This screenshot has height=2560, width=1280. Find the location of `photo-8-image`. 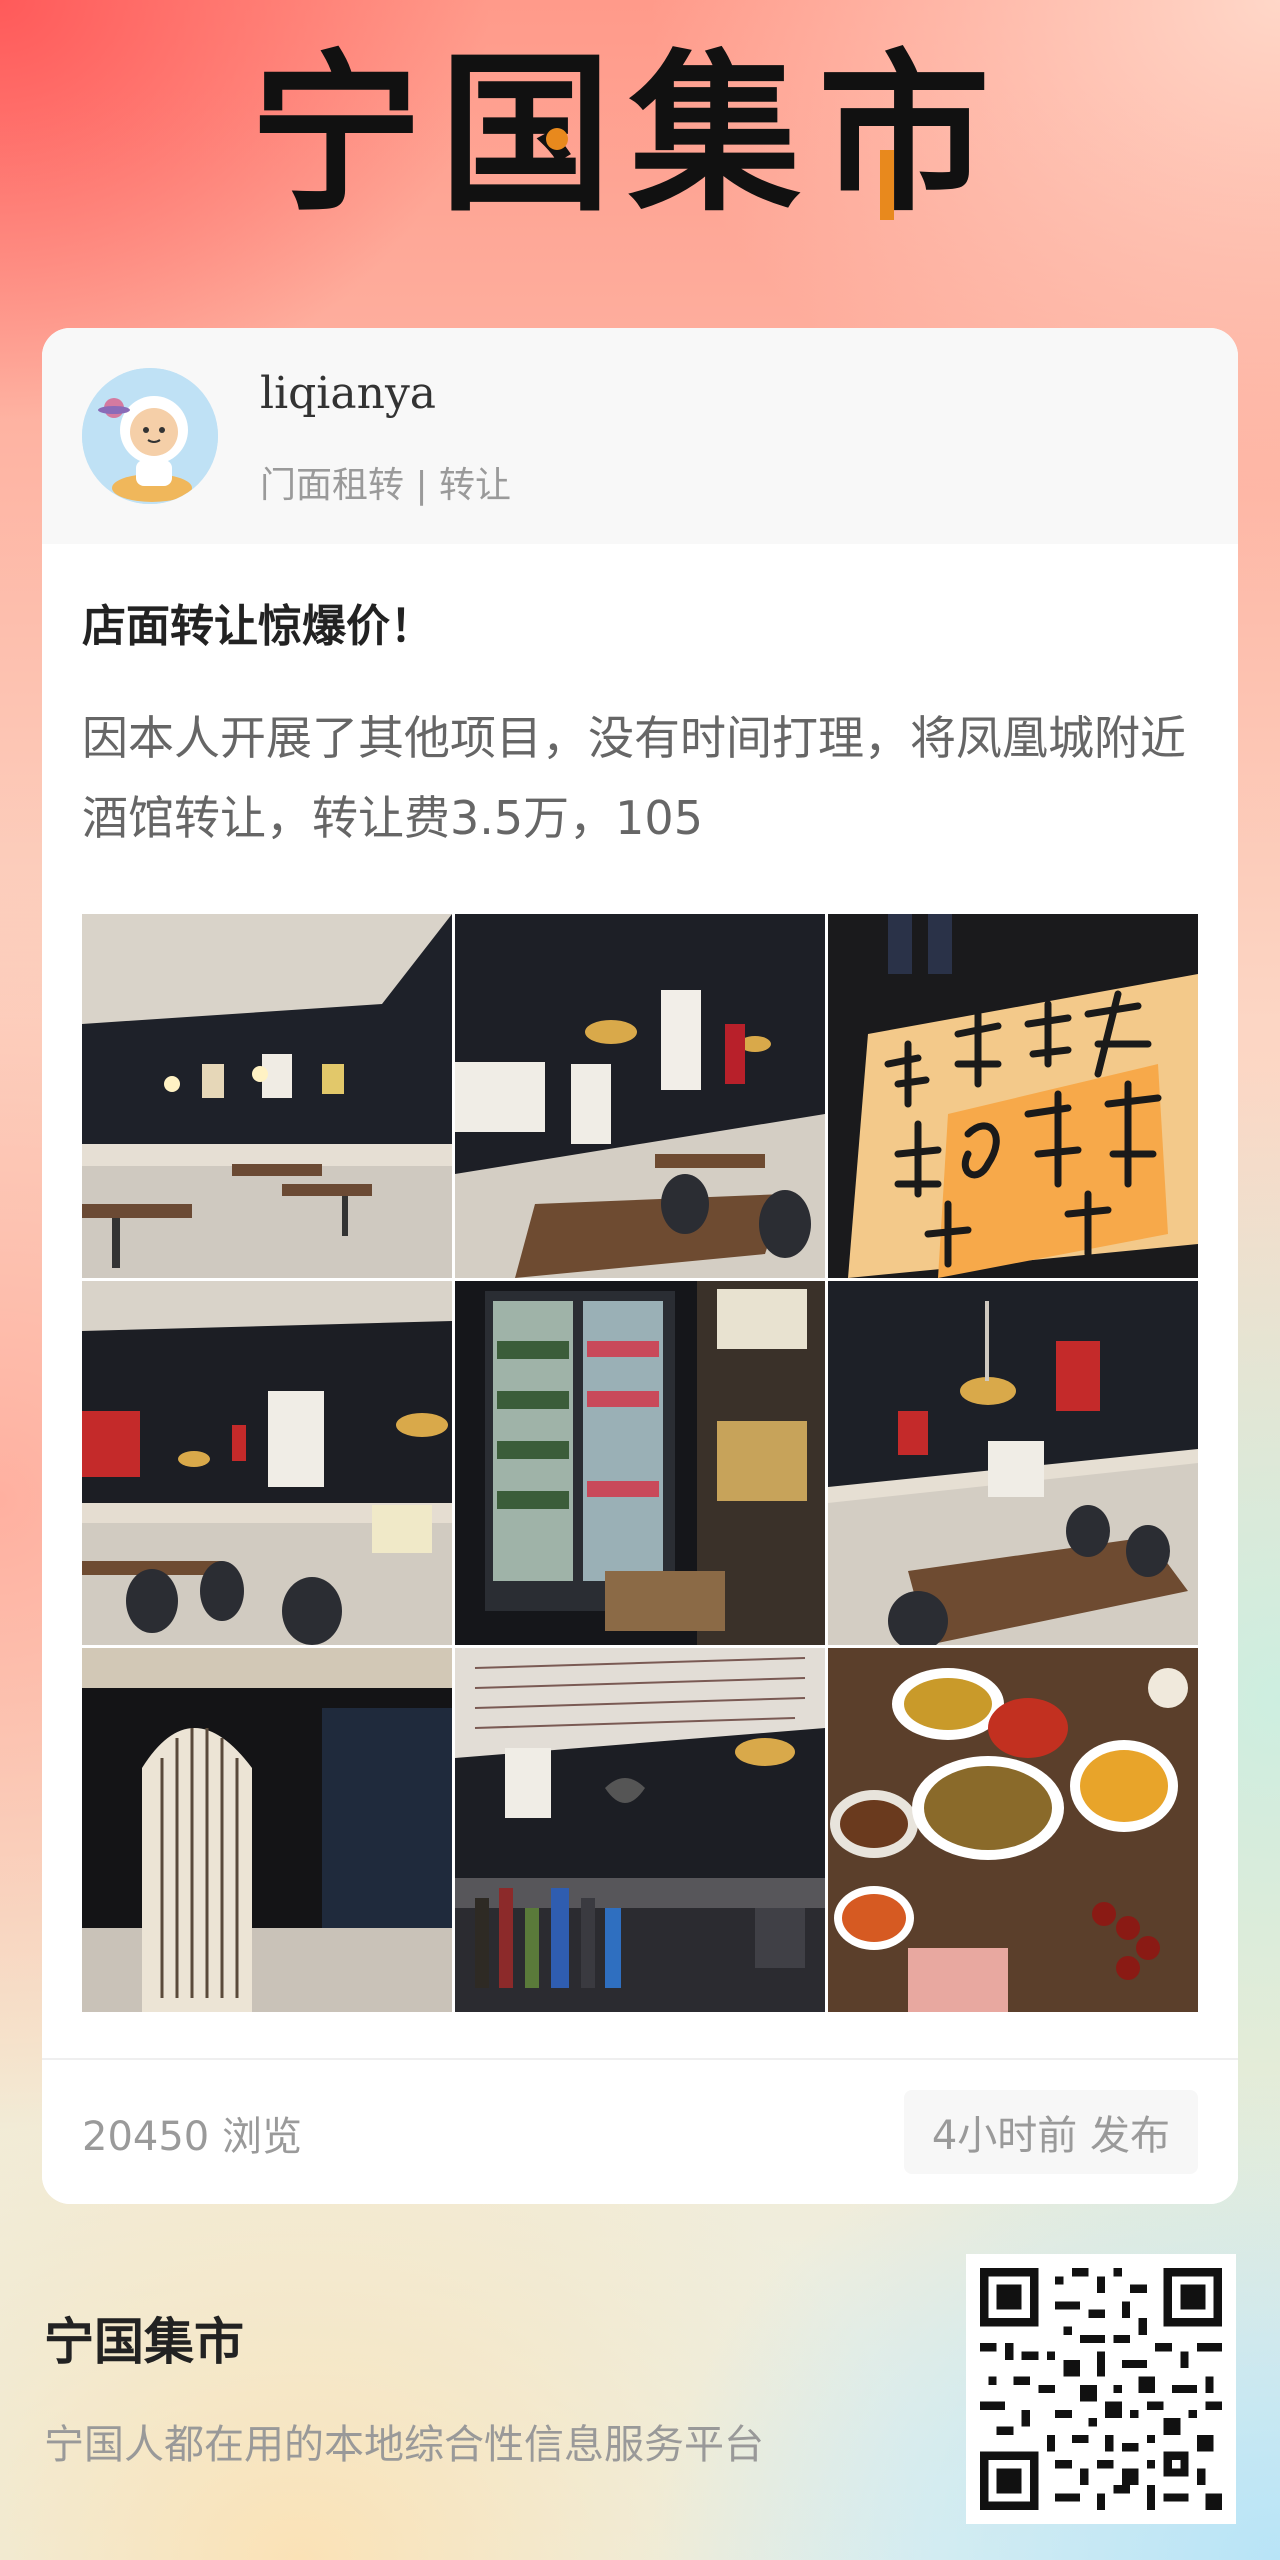

photo-8-image is located at coordinates (640, 1830).